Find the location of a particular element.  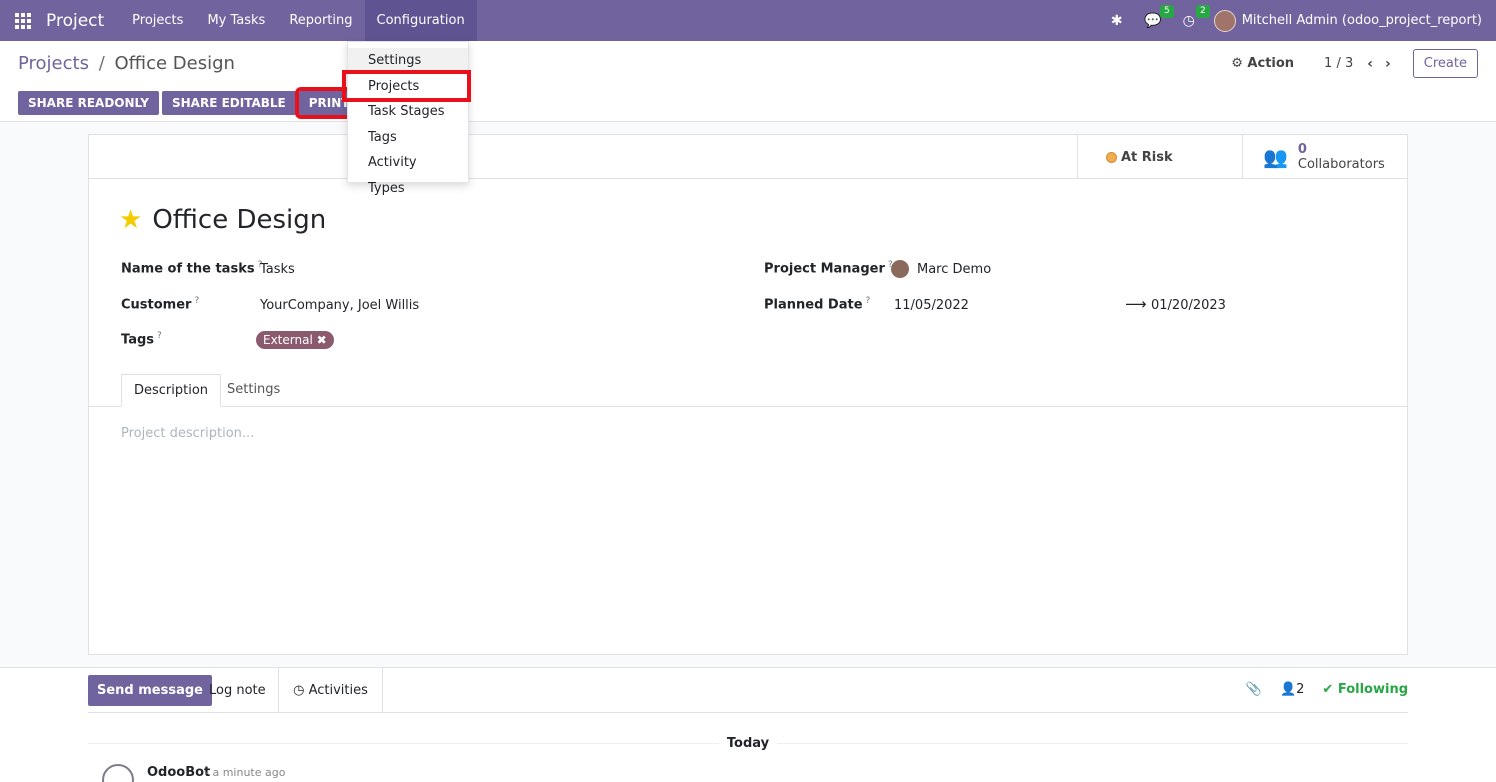

check-icon: ✔ is located at coordinates (1330, 689).